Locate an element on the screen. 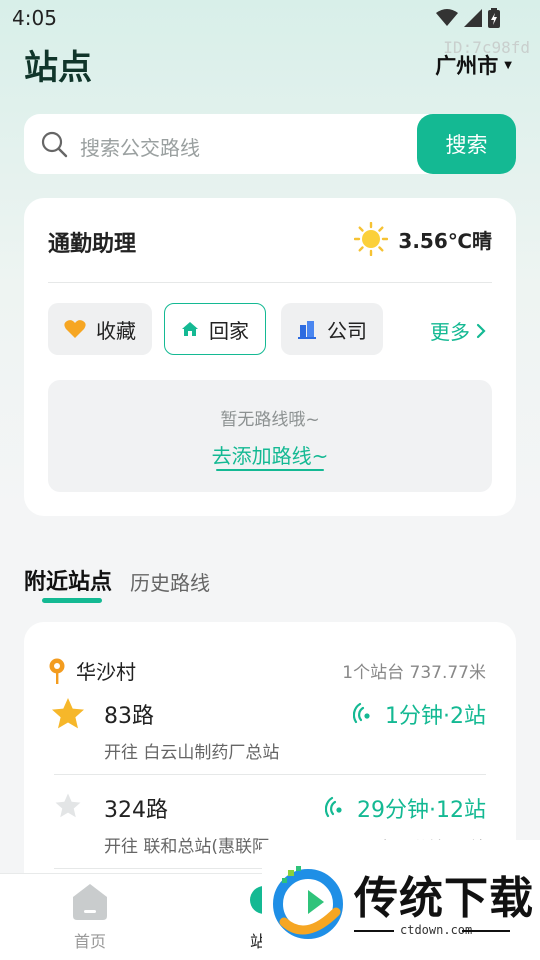 The image size is (540, 960). city-label: 广州市 is located at coordinates (467, 66).